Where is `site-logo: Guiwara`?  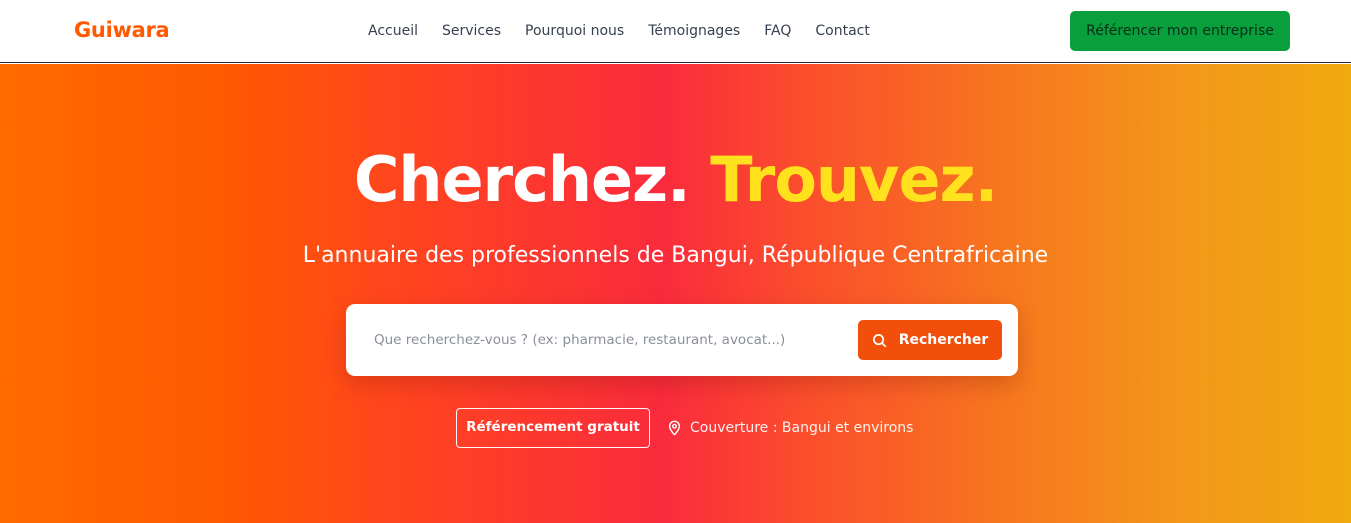
site-logo: Guiwara is located at coordinates (122, 30).